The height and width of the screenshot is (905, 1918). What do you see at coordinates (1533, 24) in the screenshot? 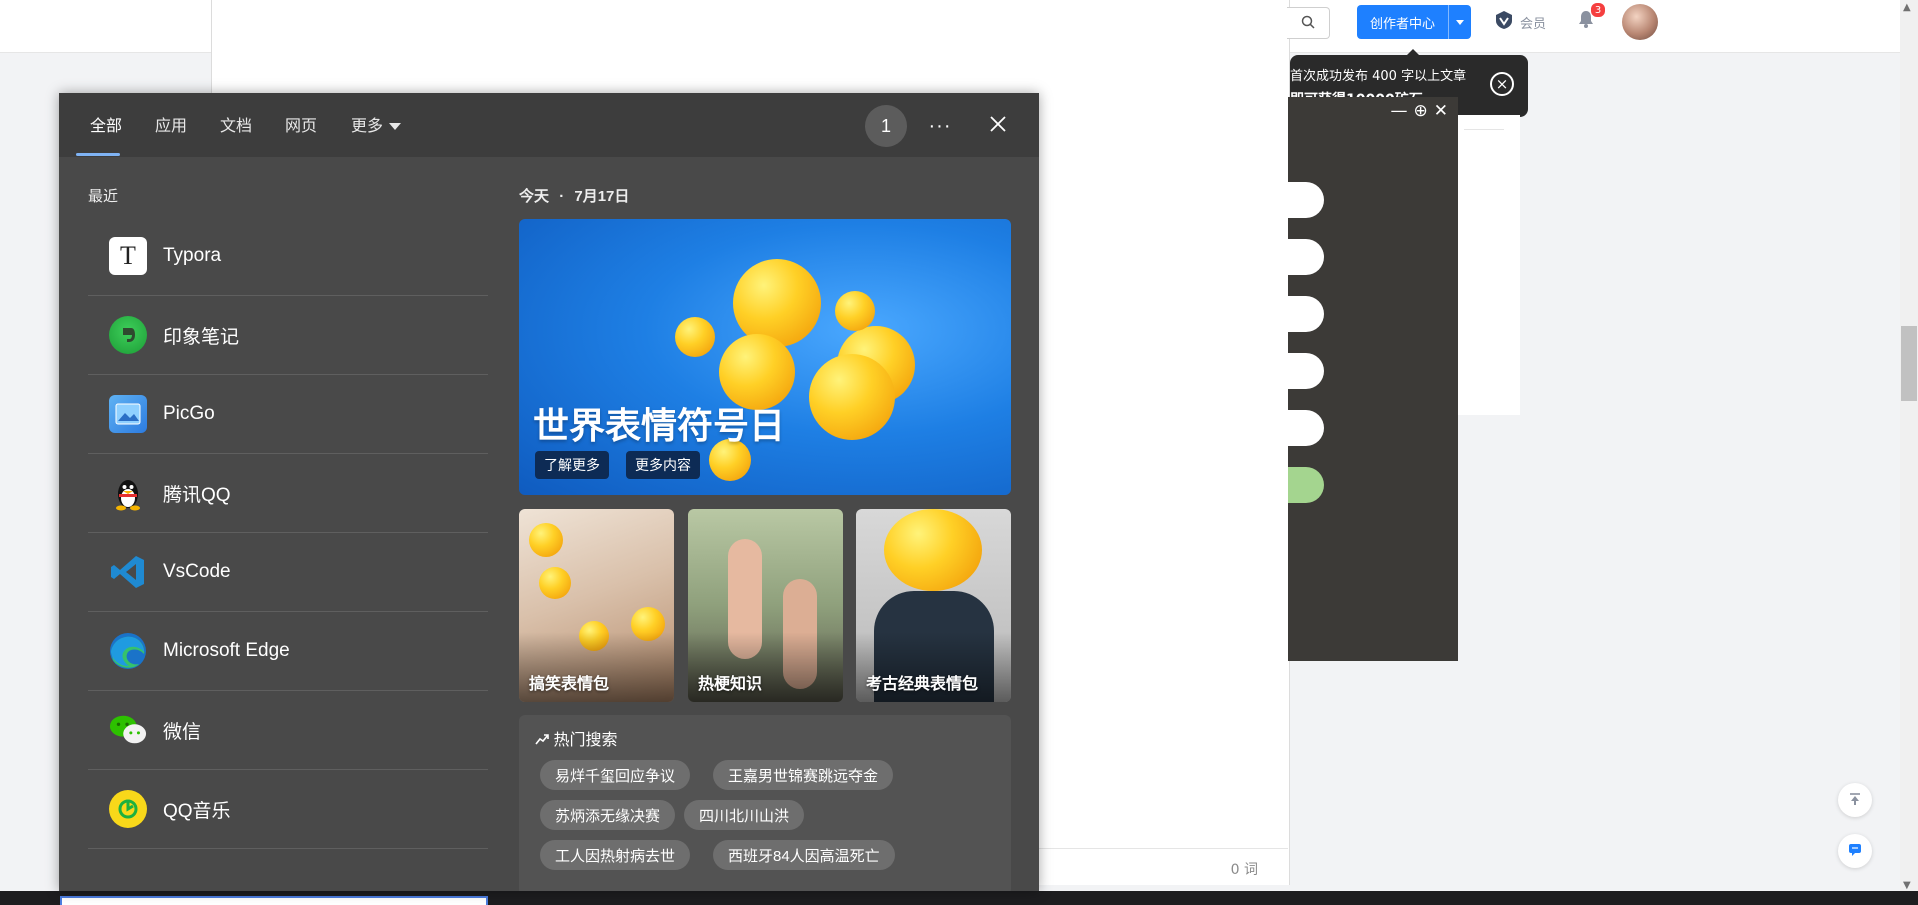
I see `vip-label: 会员` at bounding box center [1533, 24].